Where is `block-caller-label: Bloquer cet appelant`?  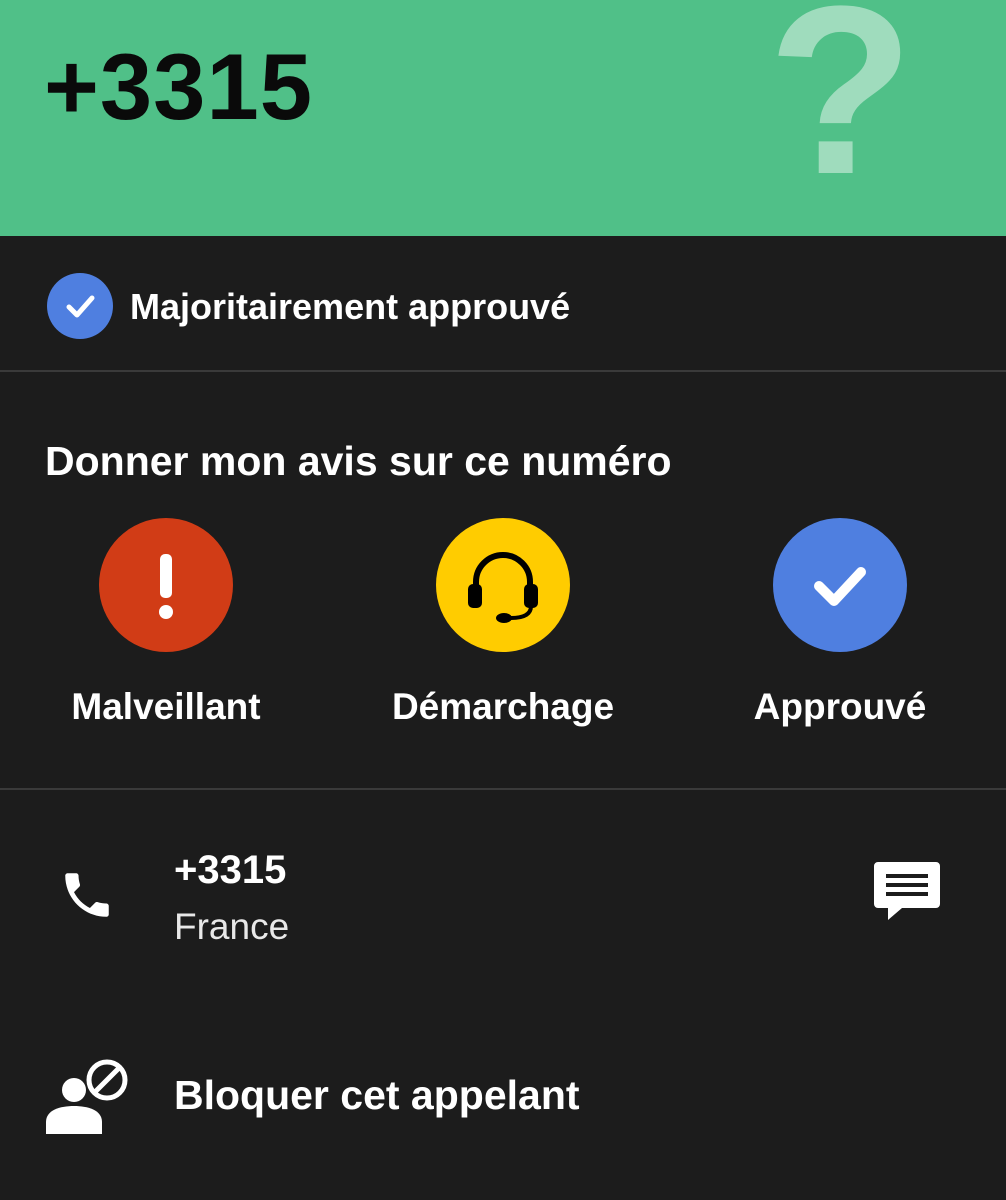 block-caller-label: Bloquer cet appelant is located at coordinates (377, 1095).